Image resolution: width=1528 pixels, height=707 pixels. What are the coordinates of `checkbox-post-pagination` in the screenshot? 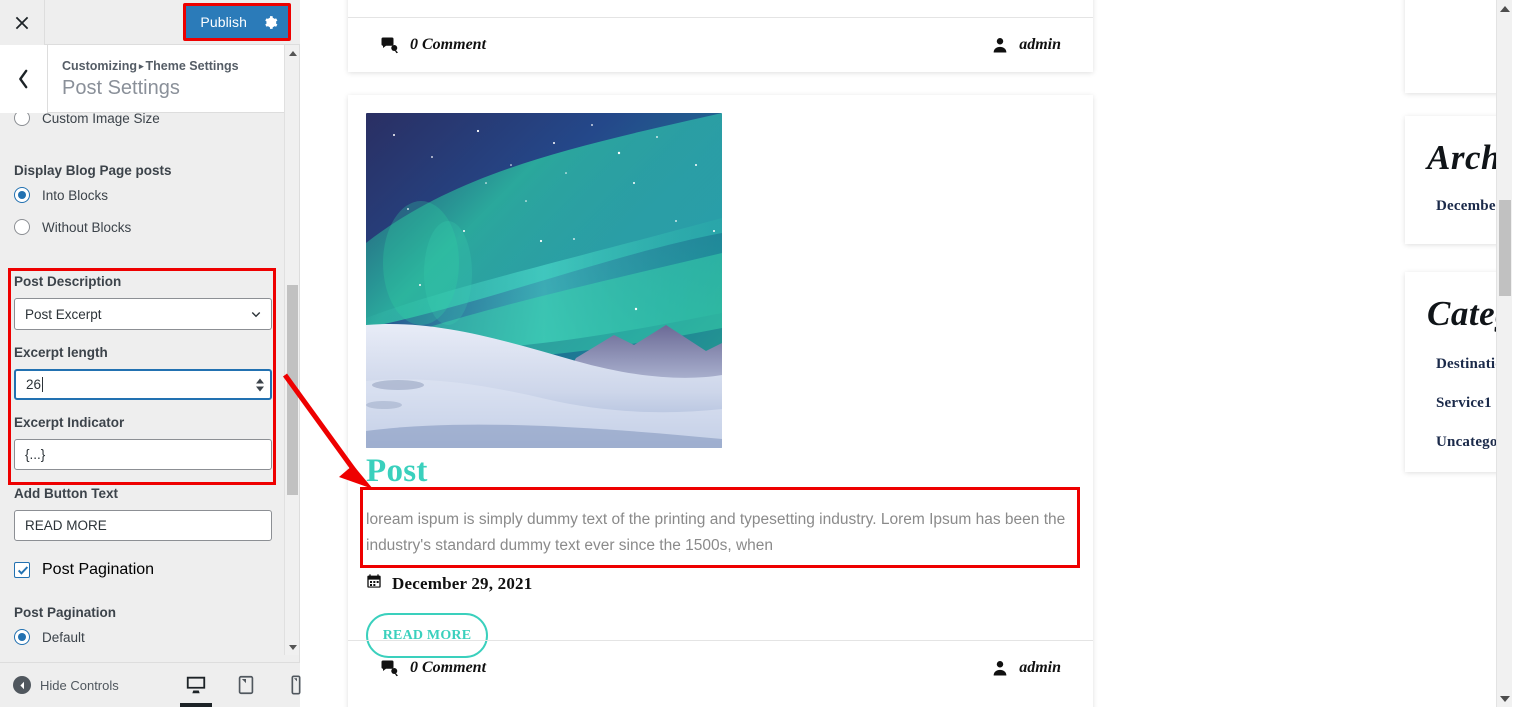 It's located at (22, 570).